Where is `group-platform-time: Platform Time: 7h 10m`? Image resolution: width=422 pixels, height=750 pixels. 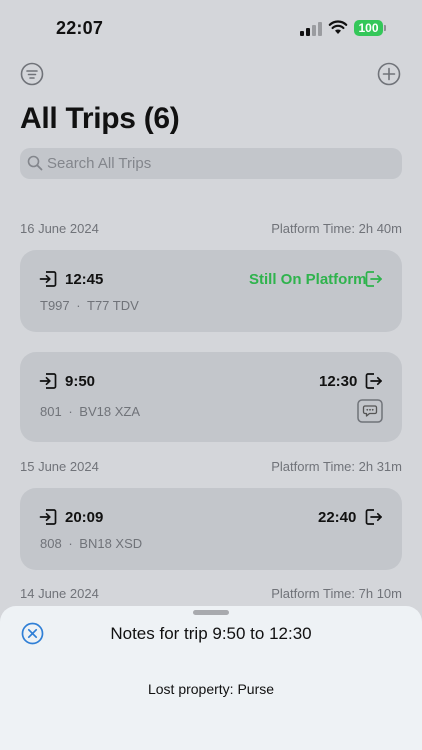 group-platform-time: Platform Time: 7h 10m is located at coordinates (336, 593).